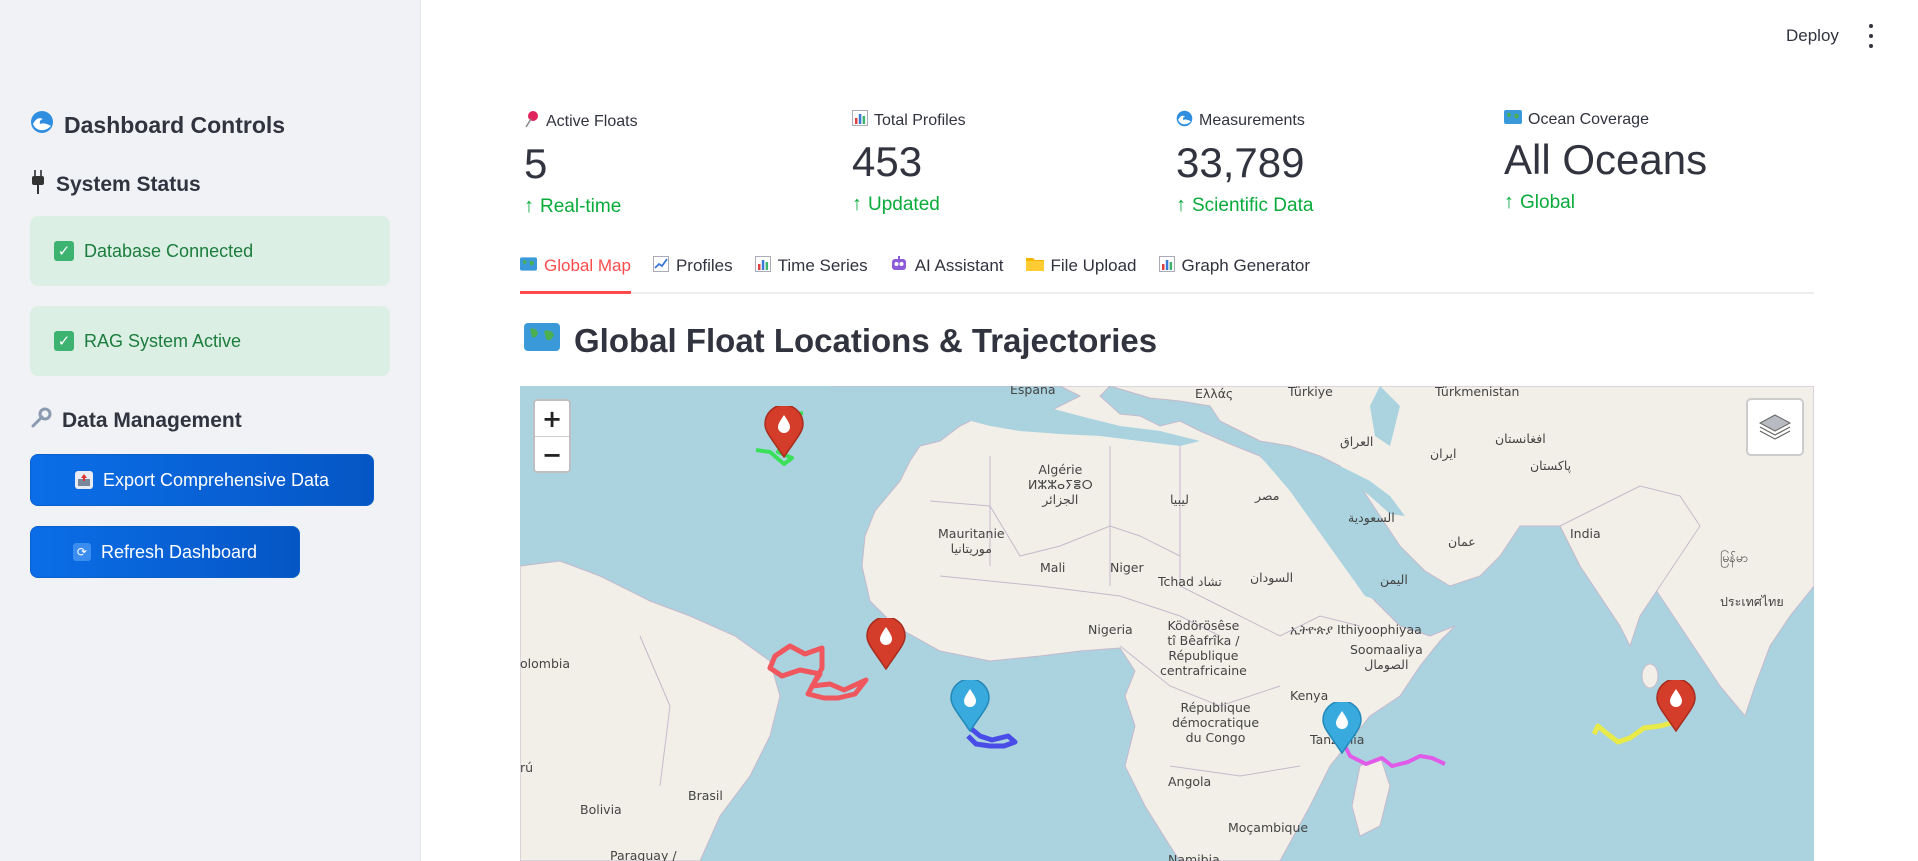 The image size is (1918, 861). Describe the element at coordinates (581, 164) in the screenshot. I see `metric-active-floats: Active Floats 5 ↑ Real-time` at that location.